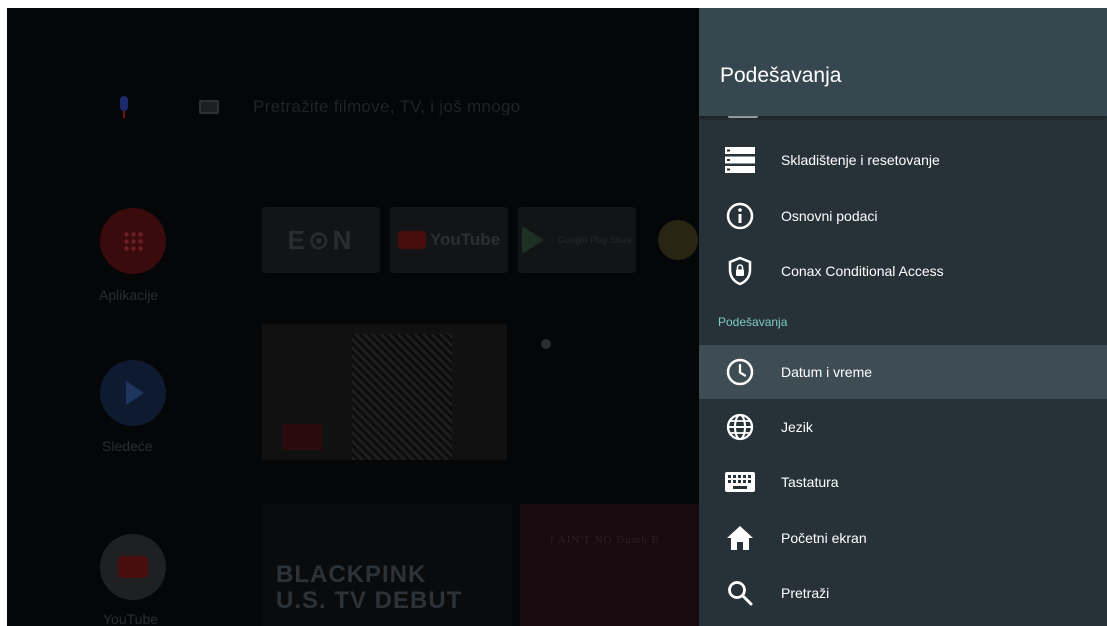 The image size is (1107, 626). I want to click on app-tile-eon: E⊙N, so click(321, 240).